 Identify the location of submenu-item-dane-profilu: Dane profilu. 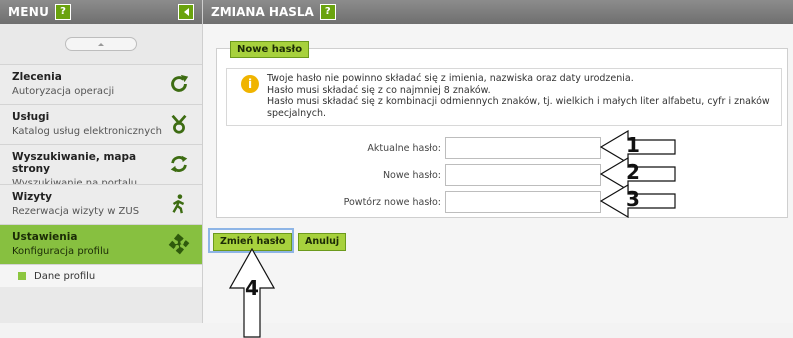
(101, 275).